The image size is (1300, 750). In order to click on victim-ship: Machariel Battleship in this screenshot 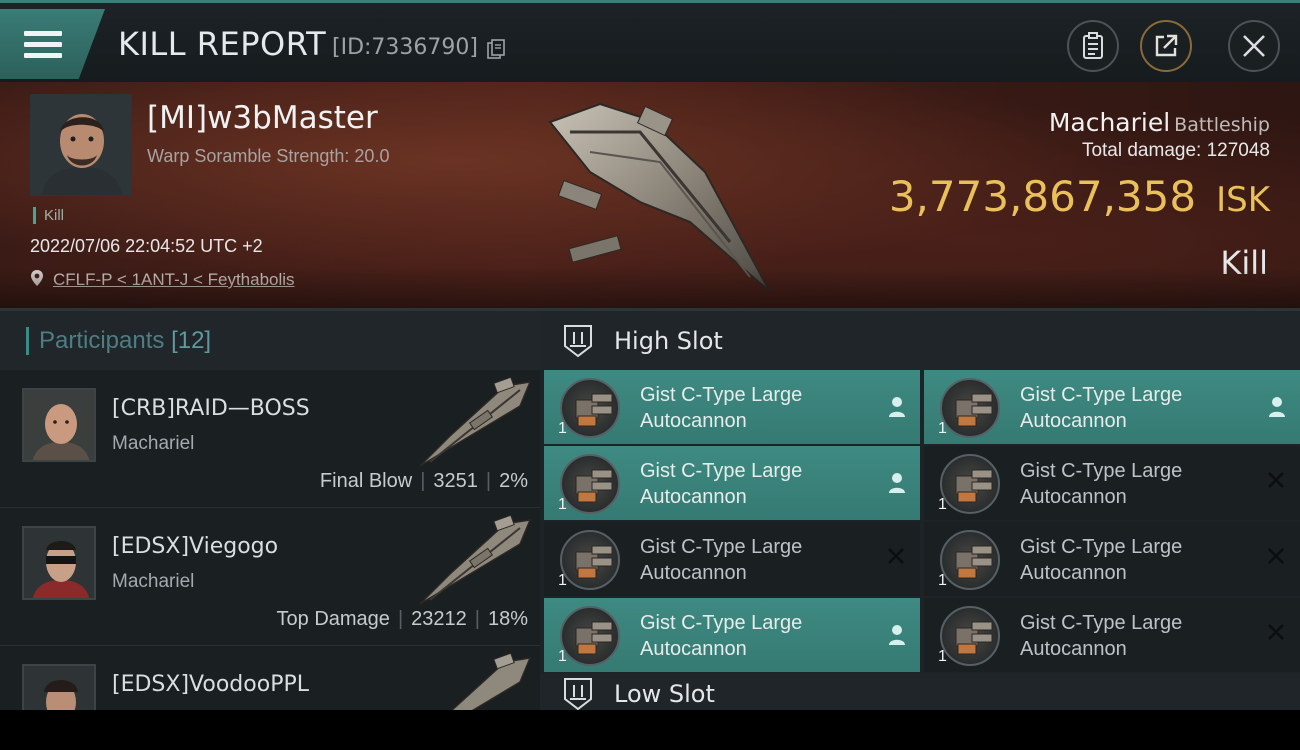, I will do `click(1159, 122)`.